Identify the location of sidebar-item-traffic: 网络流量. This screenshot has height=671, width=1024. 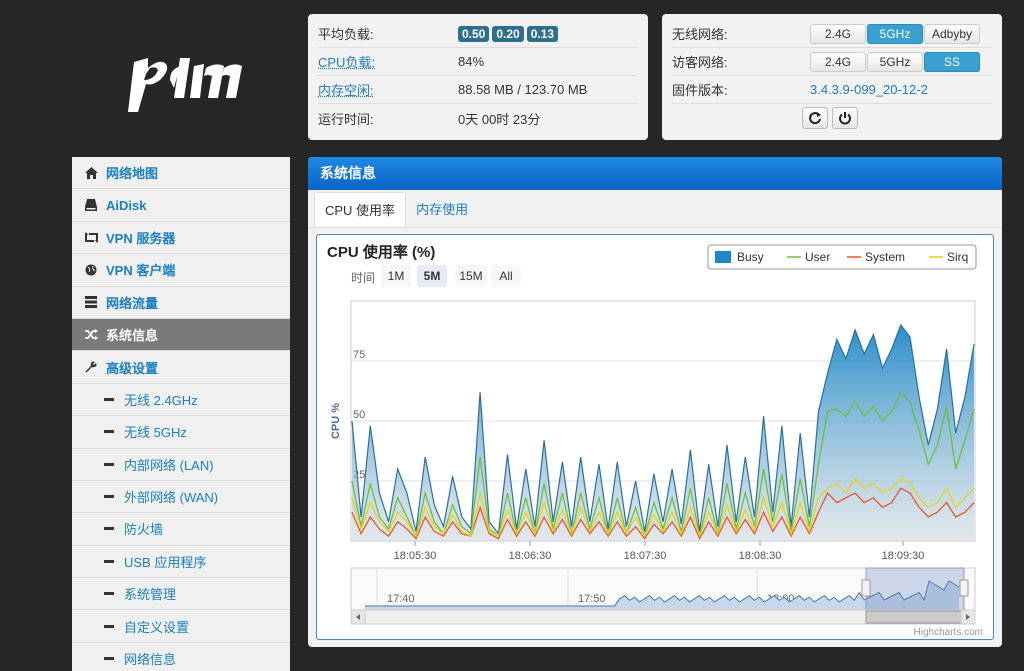
(181, 303).